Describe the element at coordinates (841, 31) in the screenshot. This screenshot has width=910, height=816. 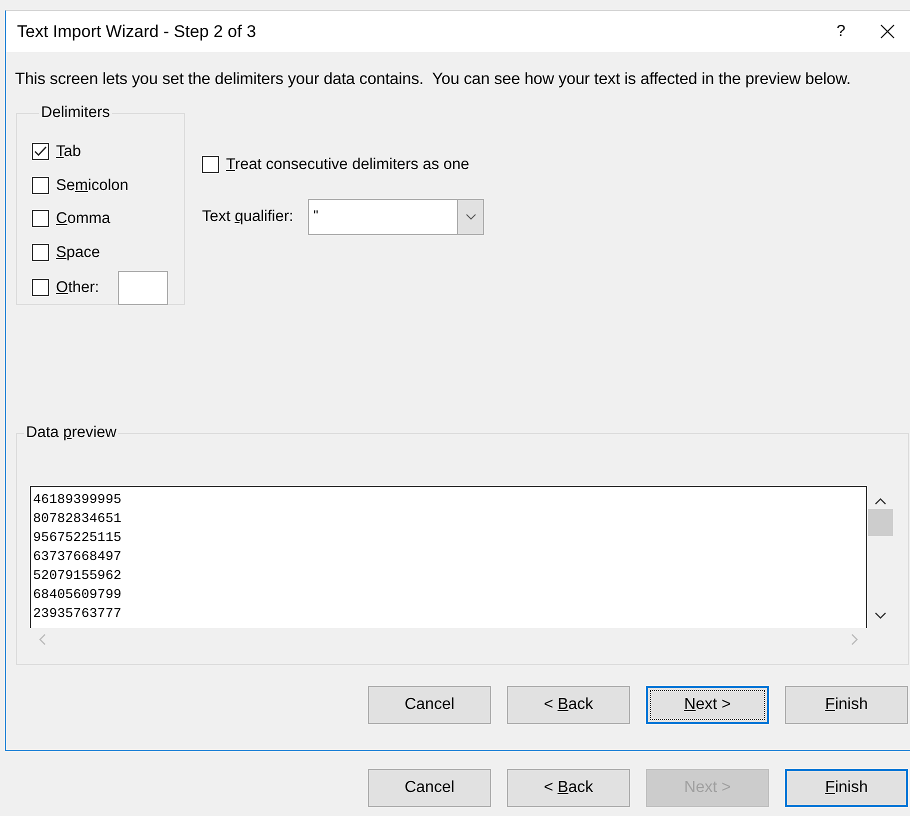
I see `help-button: ?` at that location.